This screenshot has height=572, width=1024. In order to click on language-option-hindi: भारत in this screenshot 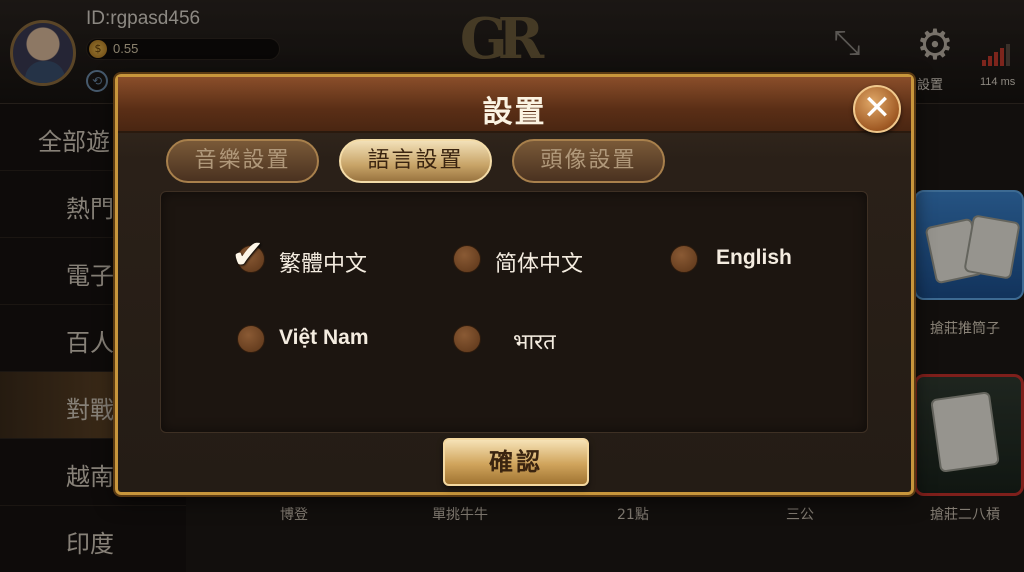, I will do `click(543, 339)`.